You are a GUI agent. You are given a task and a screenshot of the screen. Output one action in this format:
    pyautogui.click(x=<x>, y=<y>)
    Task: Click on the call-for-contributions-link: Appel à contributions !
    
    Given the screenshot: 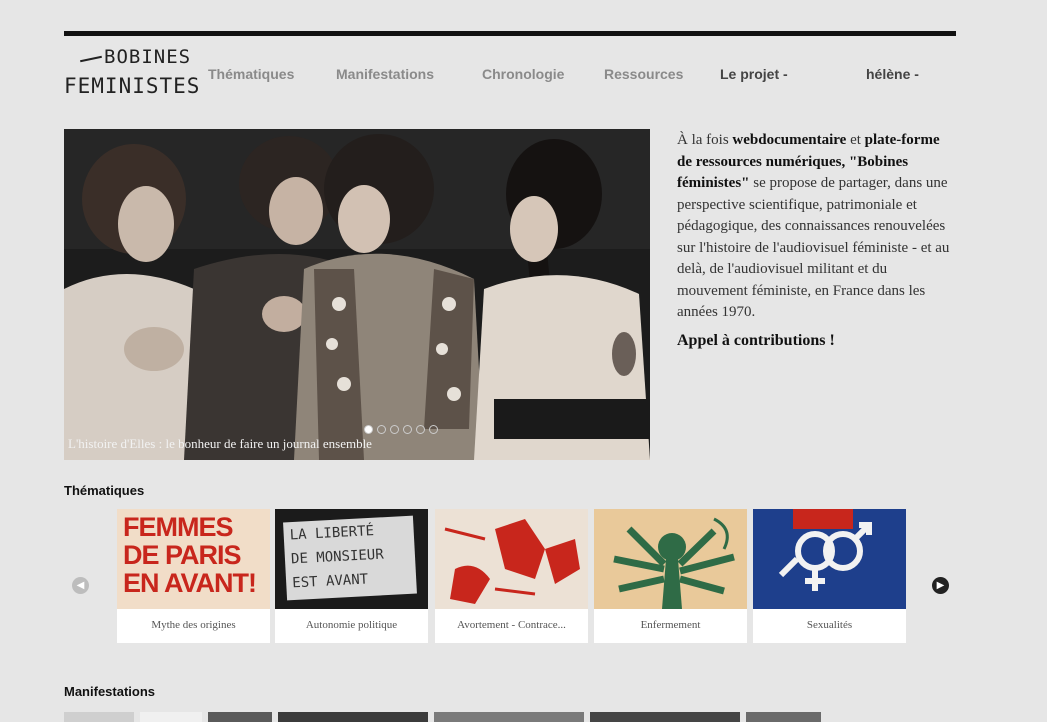 What is the action you would take?
    pyautogui.click(x=814, y=341)
    